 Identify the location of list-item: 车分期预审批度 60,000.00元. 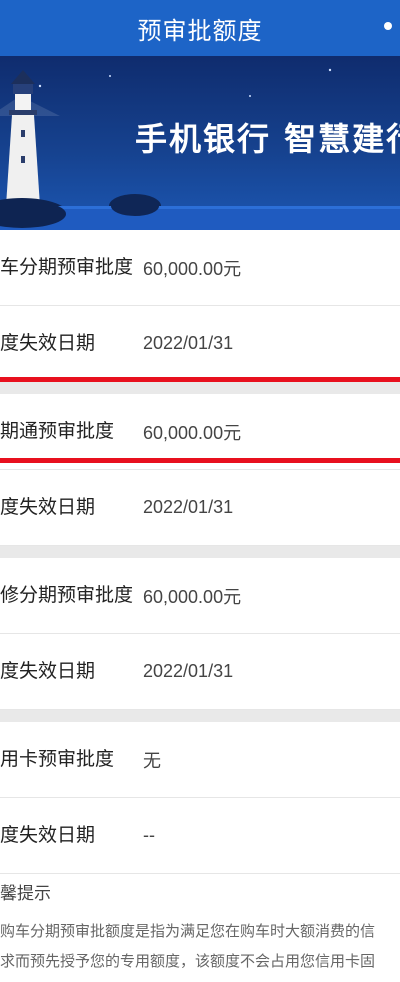
(200, 268).